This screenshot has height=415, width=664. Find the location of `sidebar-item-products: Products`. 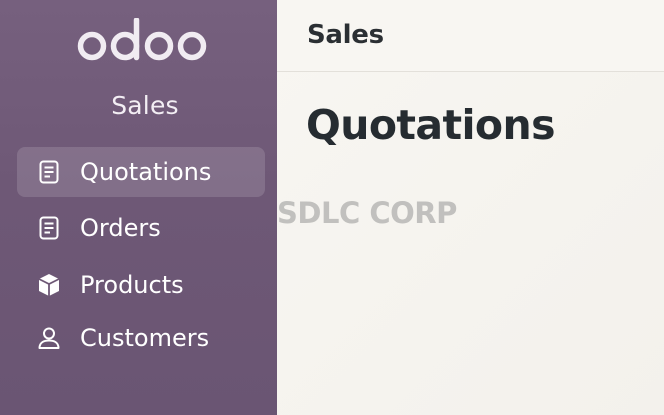

sidebar-item-products: Products is located at coordinates (141, 285).